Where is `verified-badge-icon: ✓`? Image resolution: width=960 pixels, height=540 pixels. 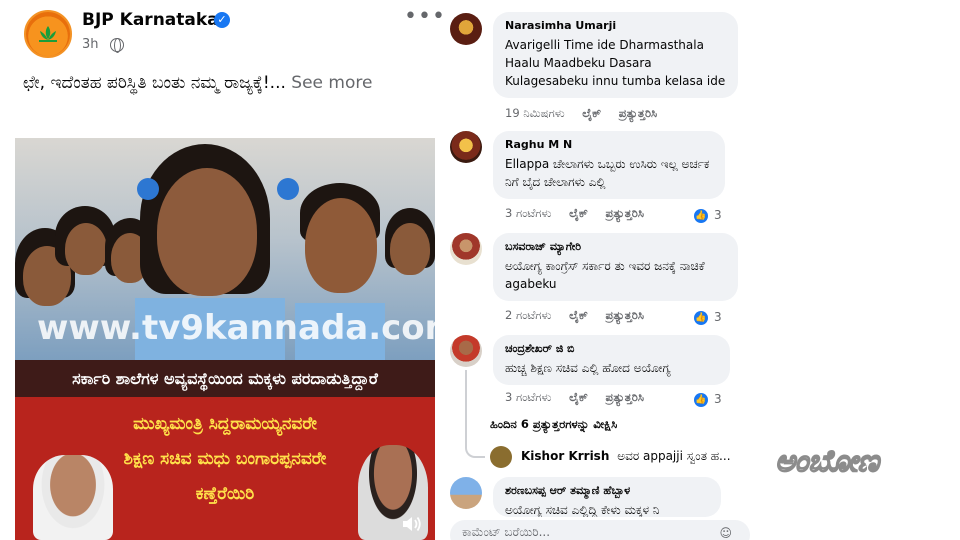
verified-badge-icon: ✓ is located at coordinates (222, 20).